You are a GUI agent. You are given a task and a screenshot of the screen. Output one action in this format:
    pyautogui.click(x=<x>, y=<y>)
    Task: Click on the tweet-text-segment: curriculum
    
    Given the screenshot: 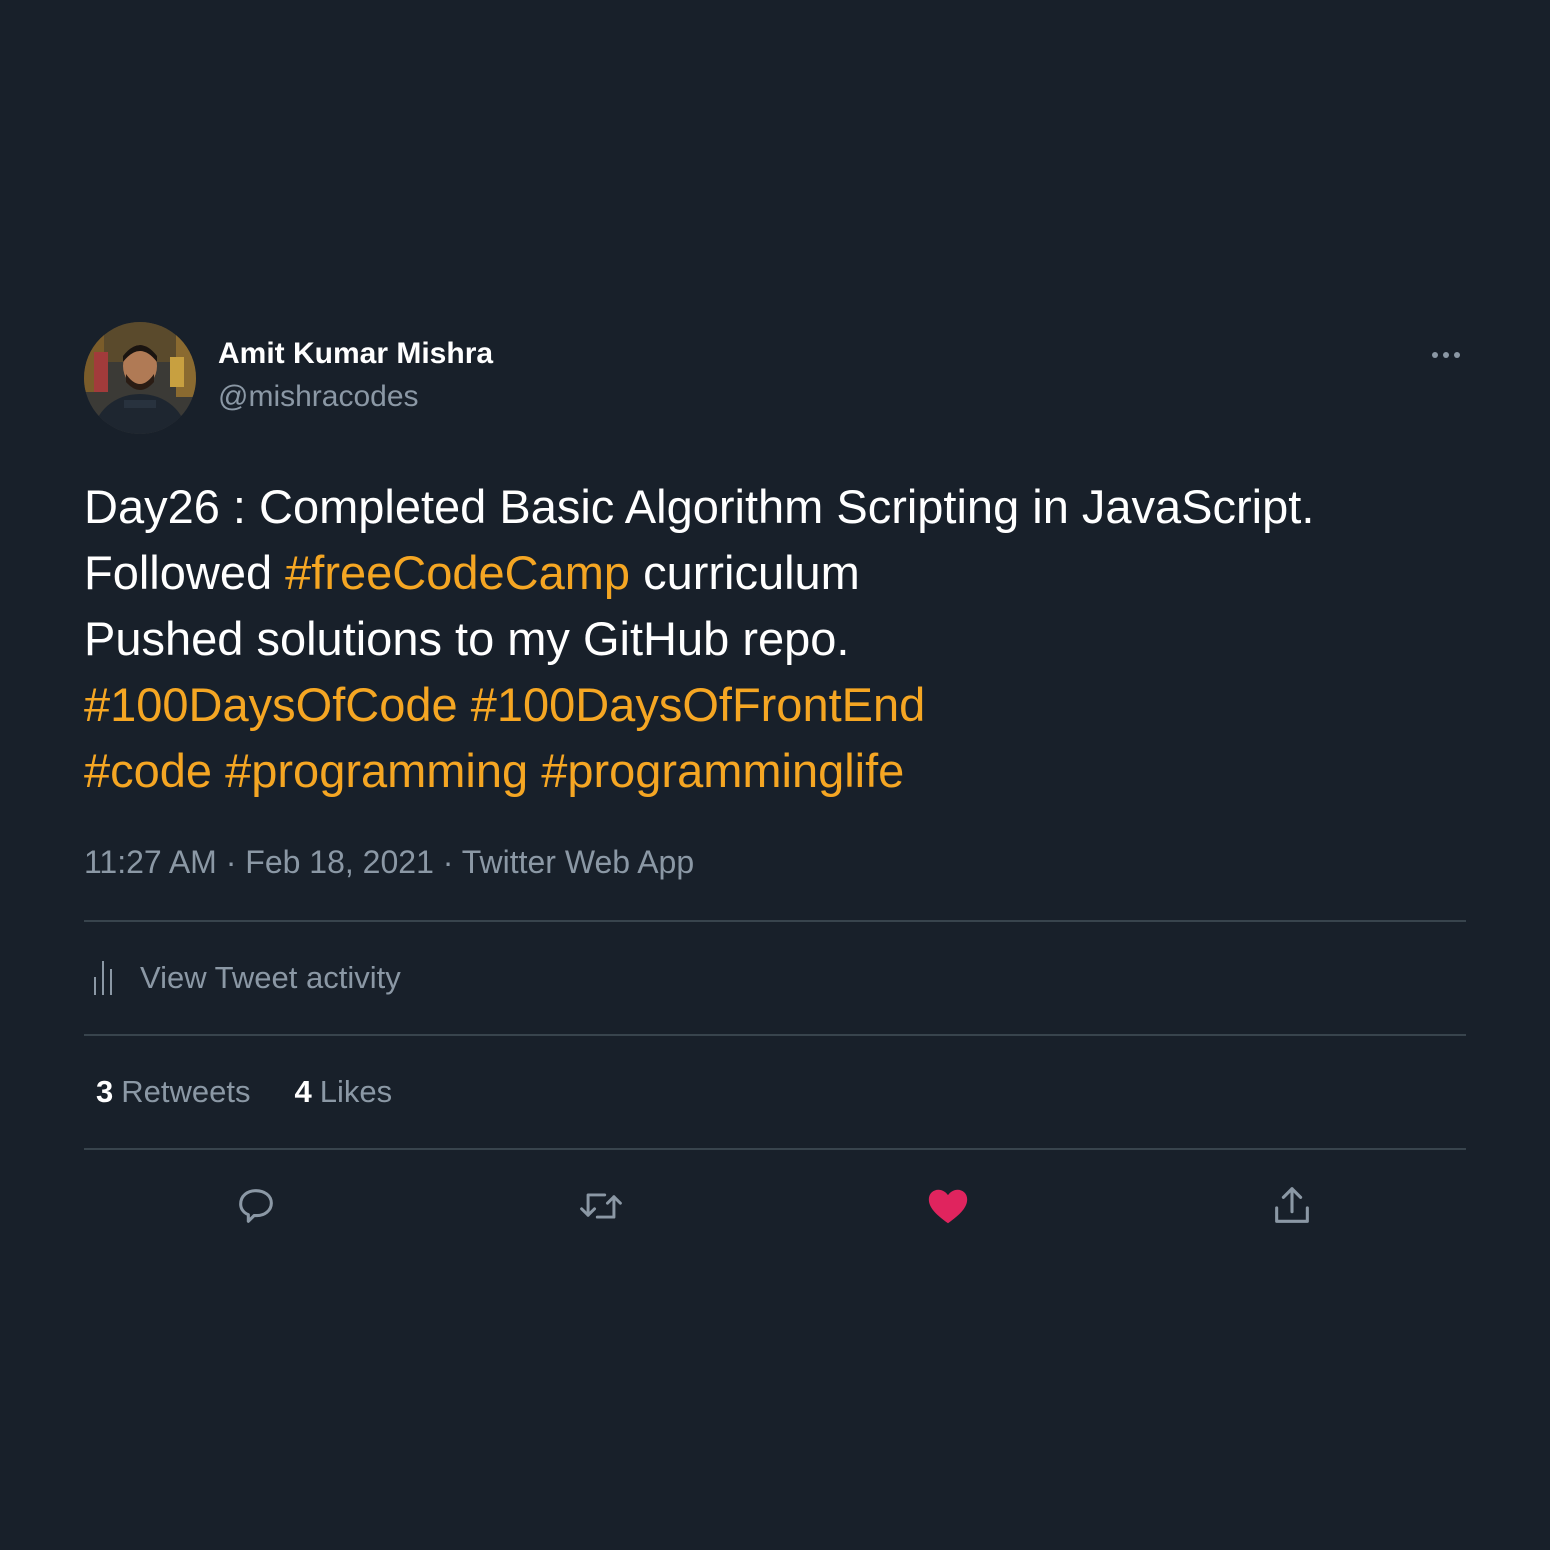 What is the action you would take?
    pyautogui.click(x=745, y=572)
    